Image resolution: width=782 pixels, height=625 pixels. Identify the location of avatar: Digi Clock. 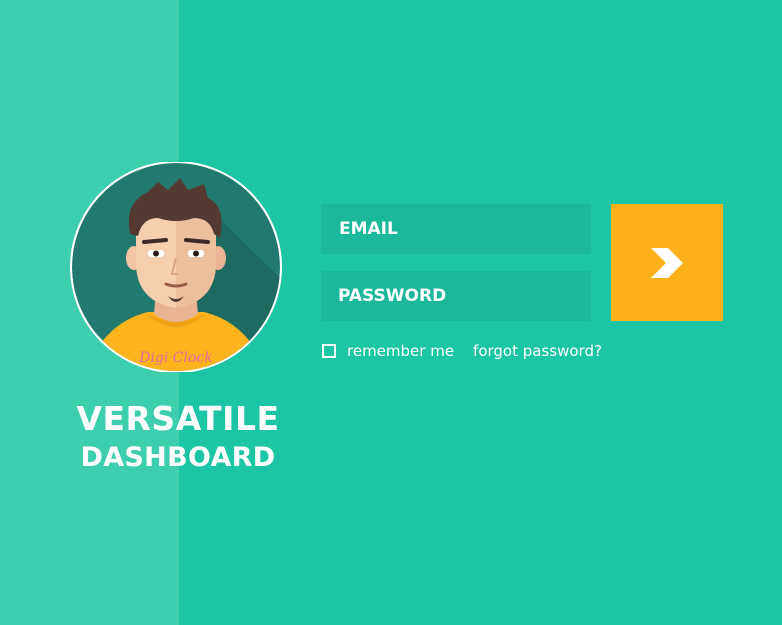
(176, 267).